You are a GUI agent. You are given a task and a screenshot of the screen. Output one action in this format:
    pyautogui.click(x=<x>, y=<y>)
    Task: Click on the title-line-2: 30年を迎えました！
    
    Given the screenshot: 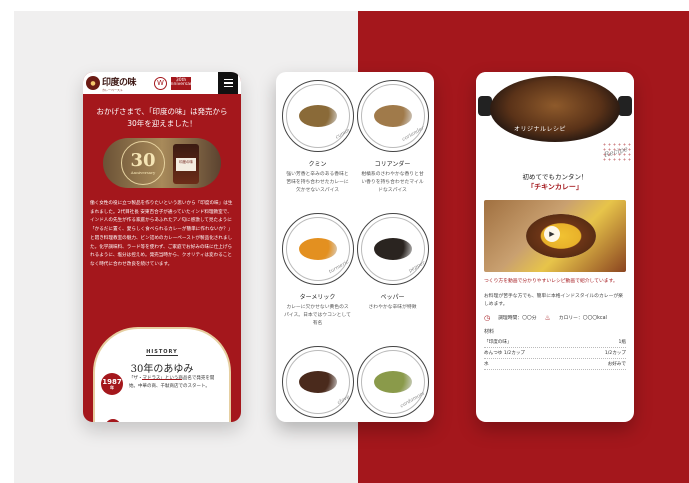 What is the action you would take?
    pyautogui.click(x=162, y=123)
    